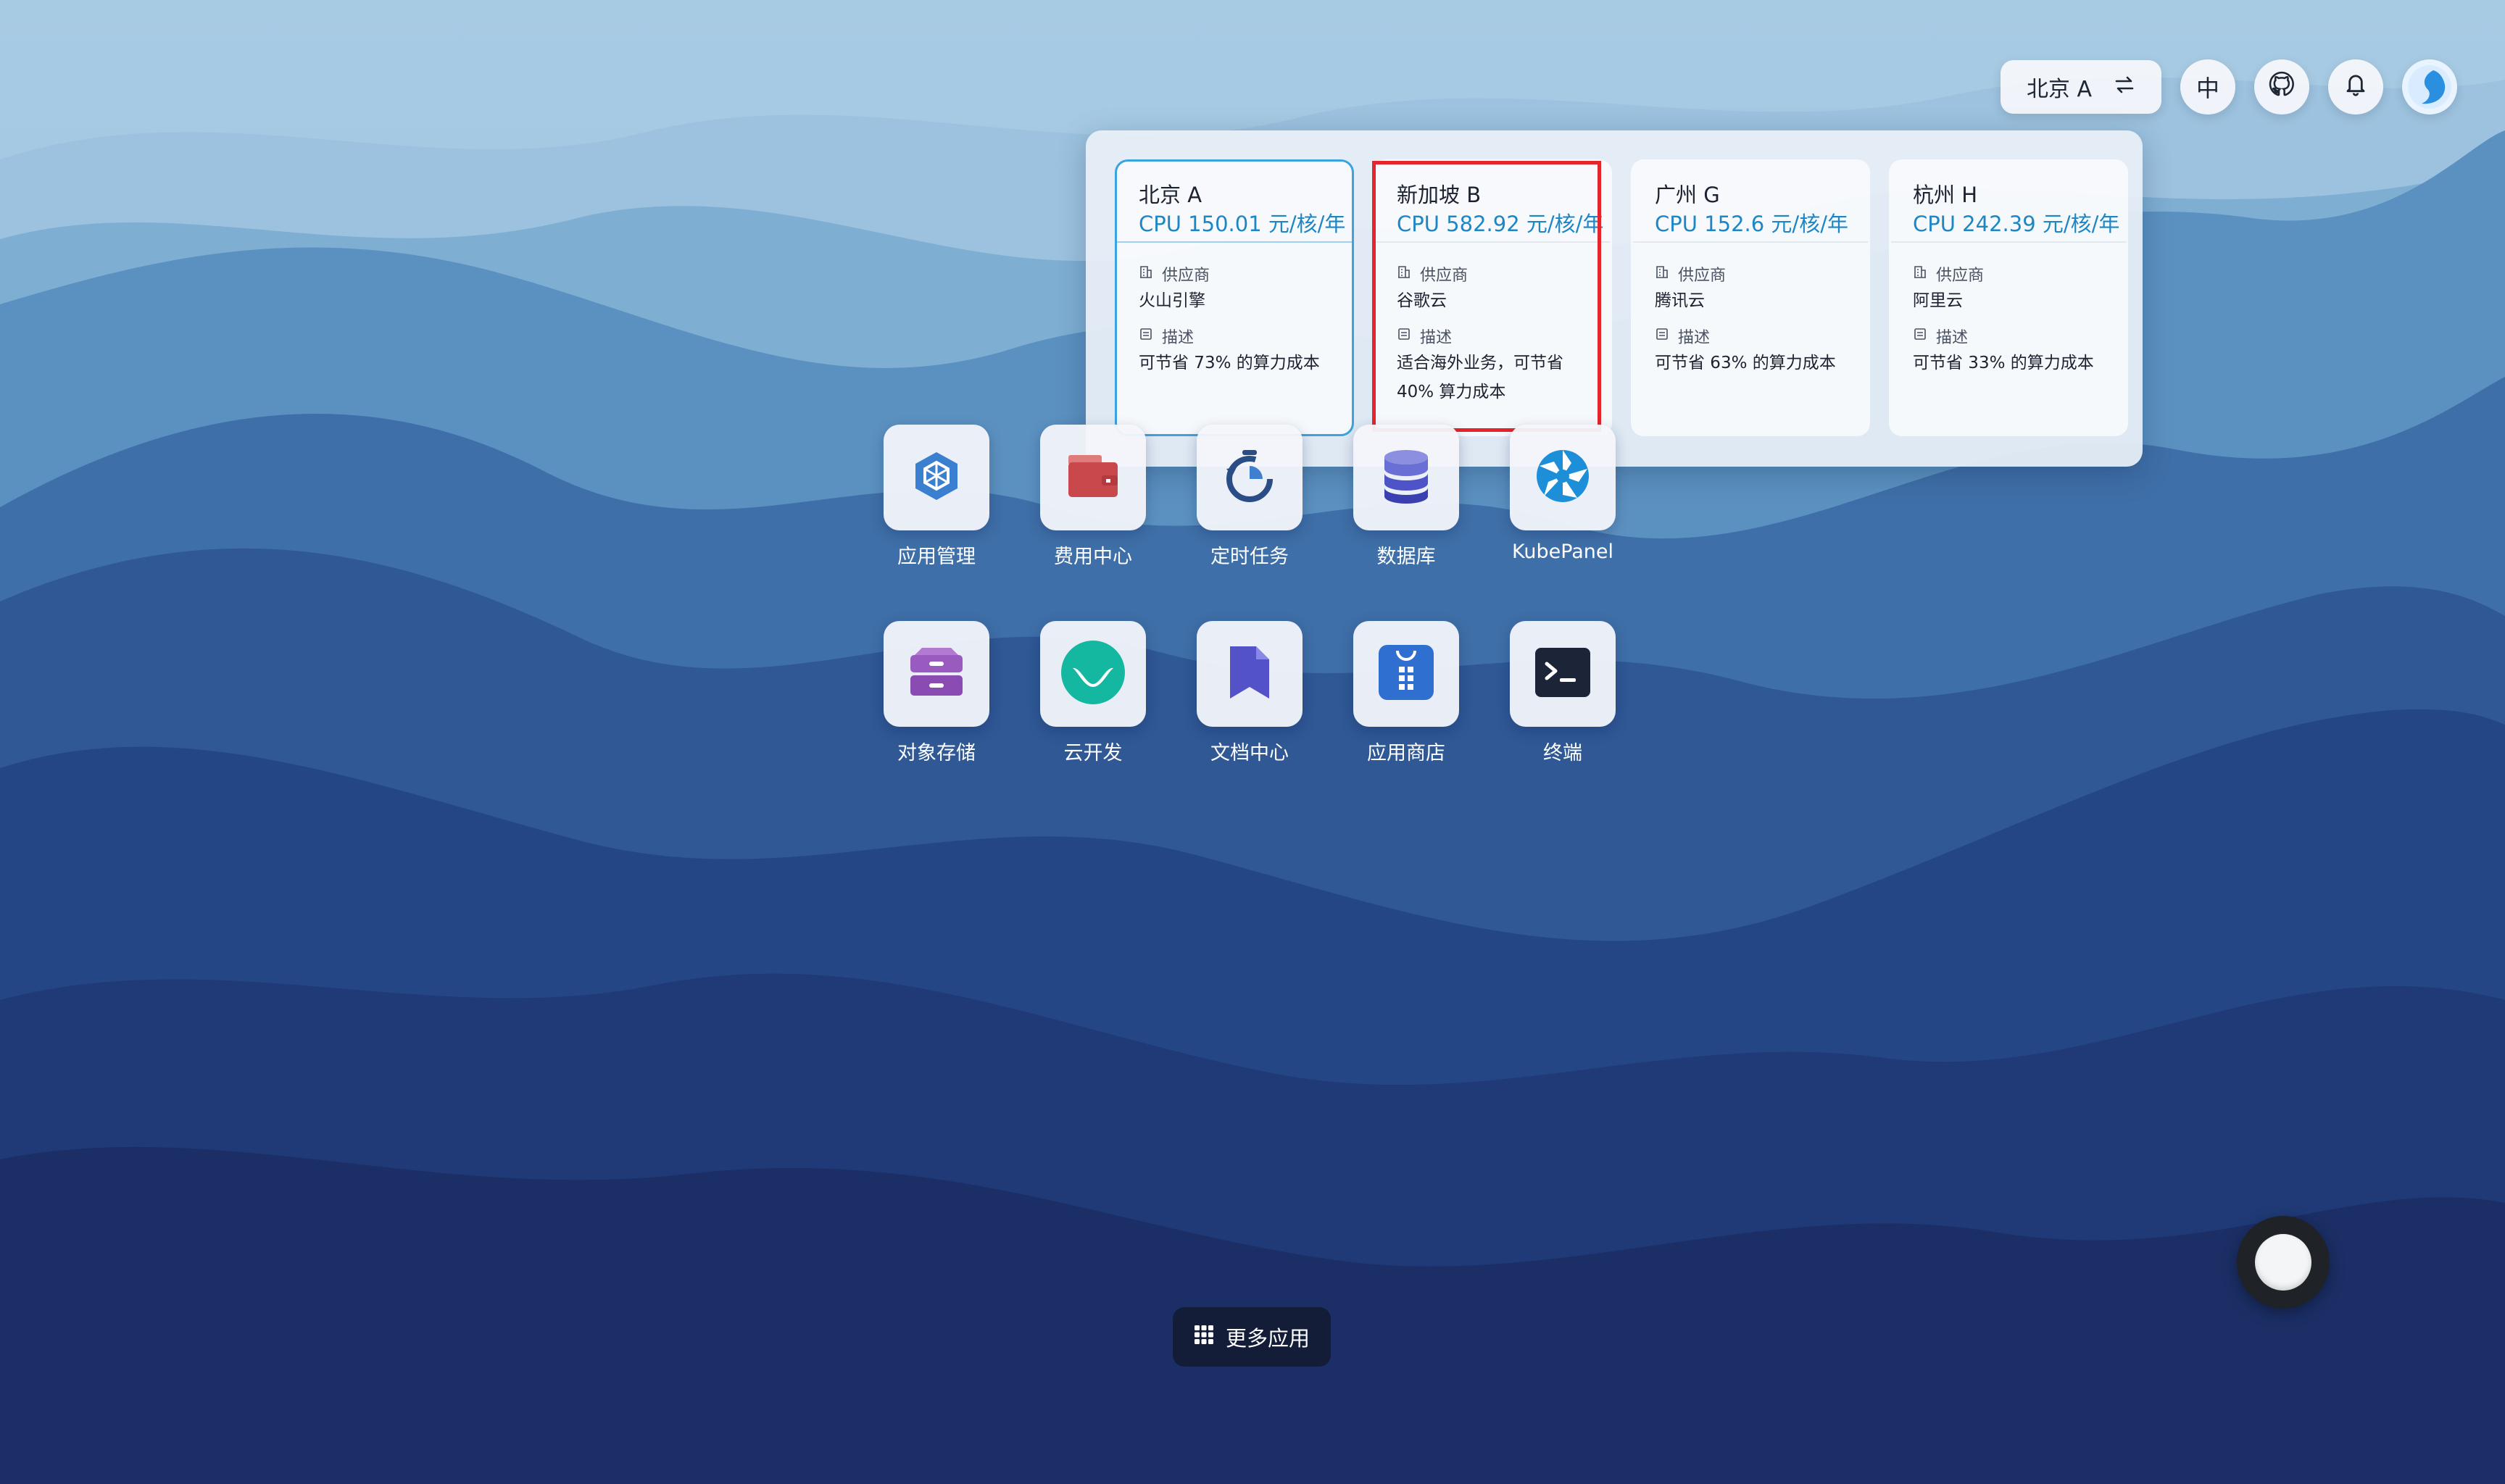  Describe the element at coordinates (2059, 89) in the screenshot. I see `current-region-label: 北京 A` at that location.